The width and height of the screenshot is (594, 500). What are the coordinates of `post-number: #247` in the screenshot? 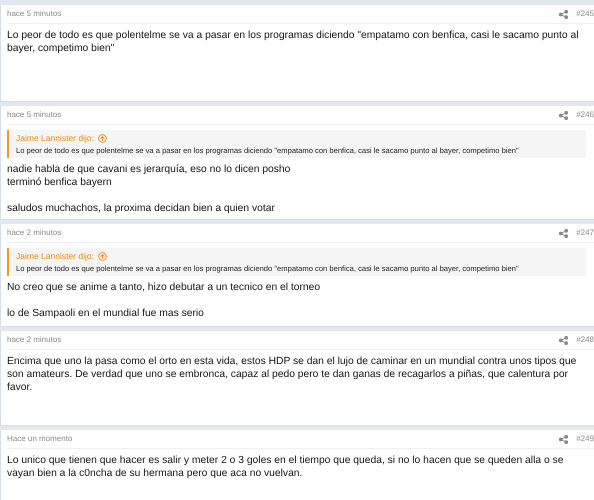 It's located at (585, 233).